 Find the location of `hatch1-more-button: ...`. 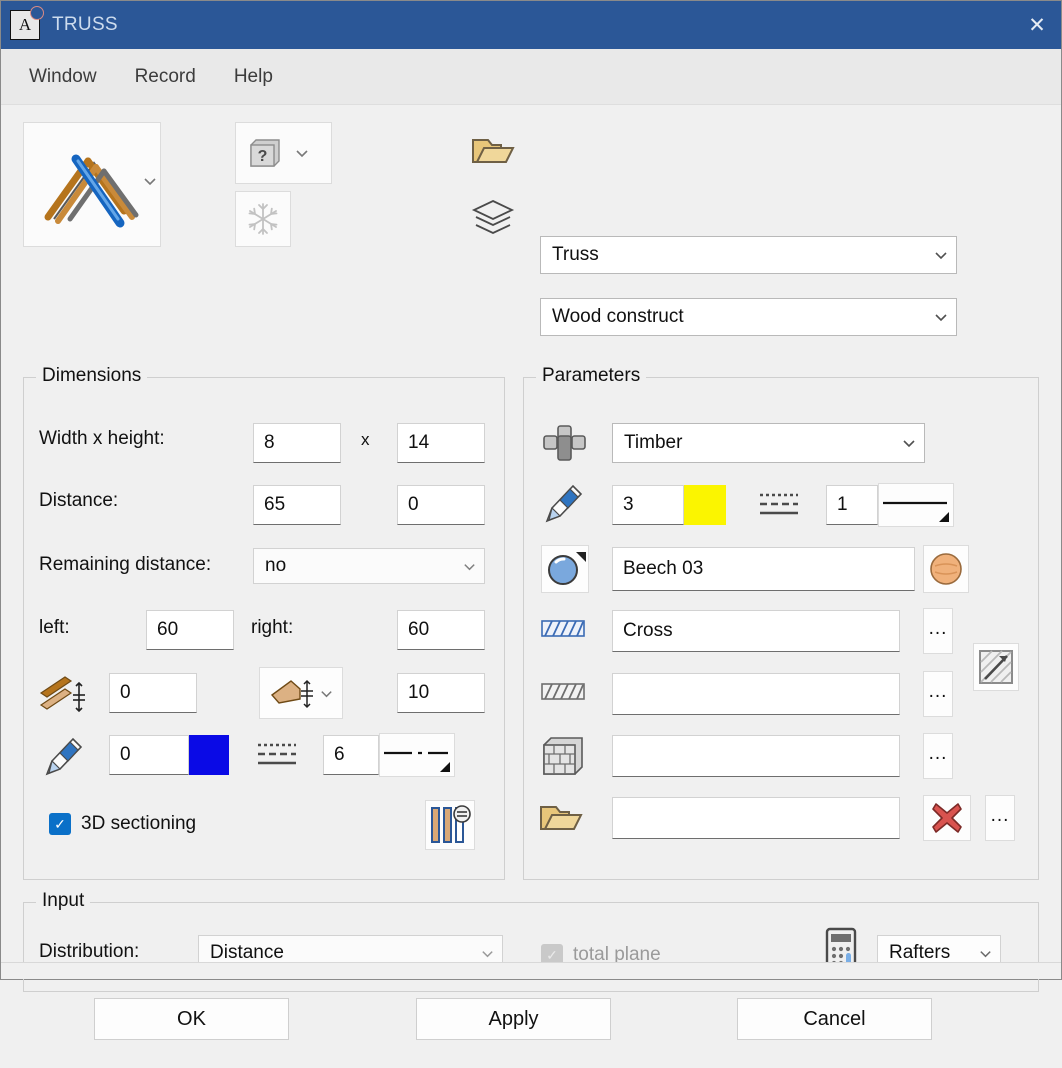

hatch1-more-button: ... is located at coordinates (938, 631).